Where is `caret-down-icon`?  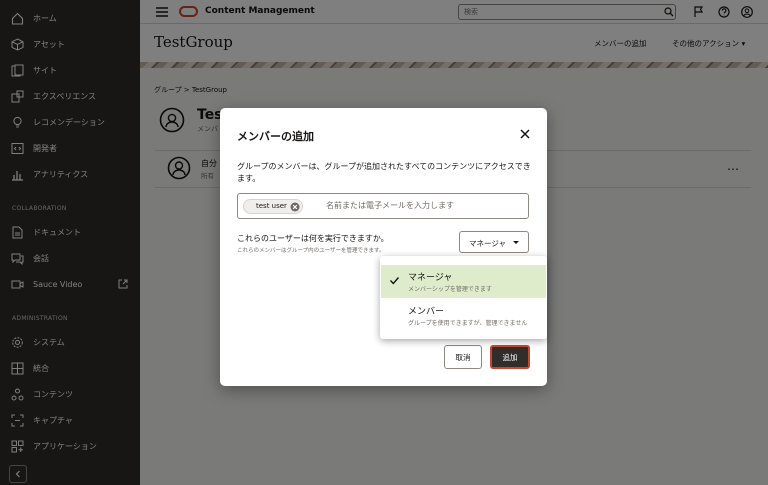 caret-down-icon is located at coordinates (516, 242).